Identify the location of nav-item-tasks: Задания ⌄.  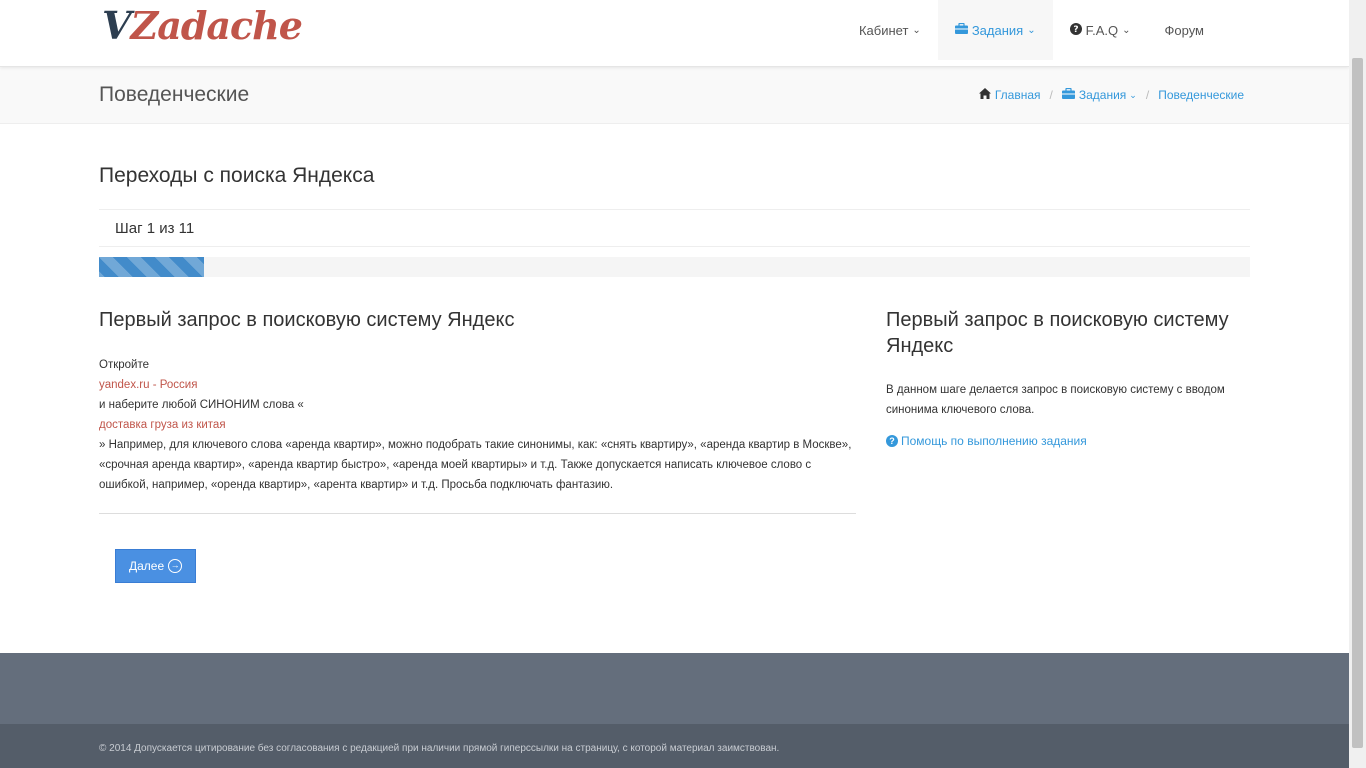
(995, 30).